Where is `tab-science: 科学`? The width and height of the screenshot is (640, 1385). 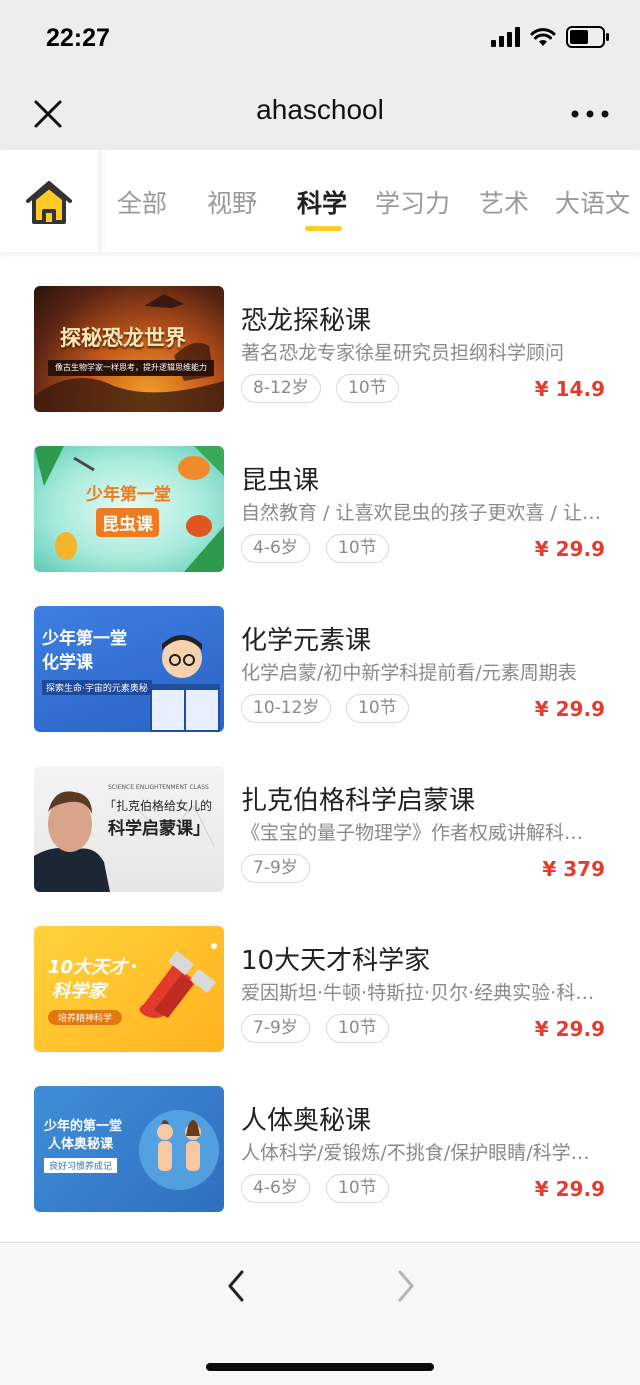 tab-science: 科学 is located at coordinates (322, 202).